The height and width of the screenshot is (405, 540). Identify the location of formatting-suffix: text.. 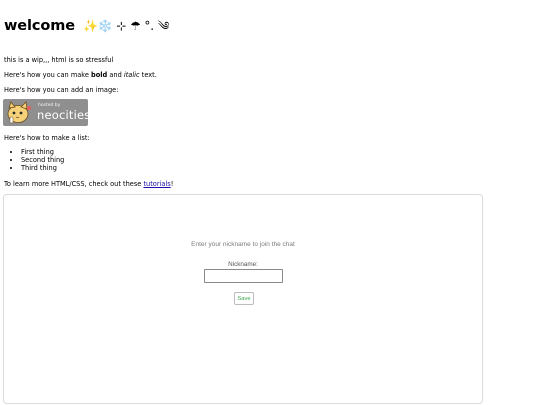
(148, 75).